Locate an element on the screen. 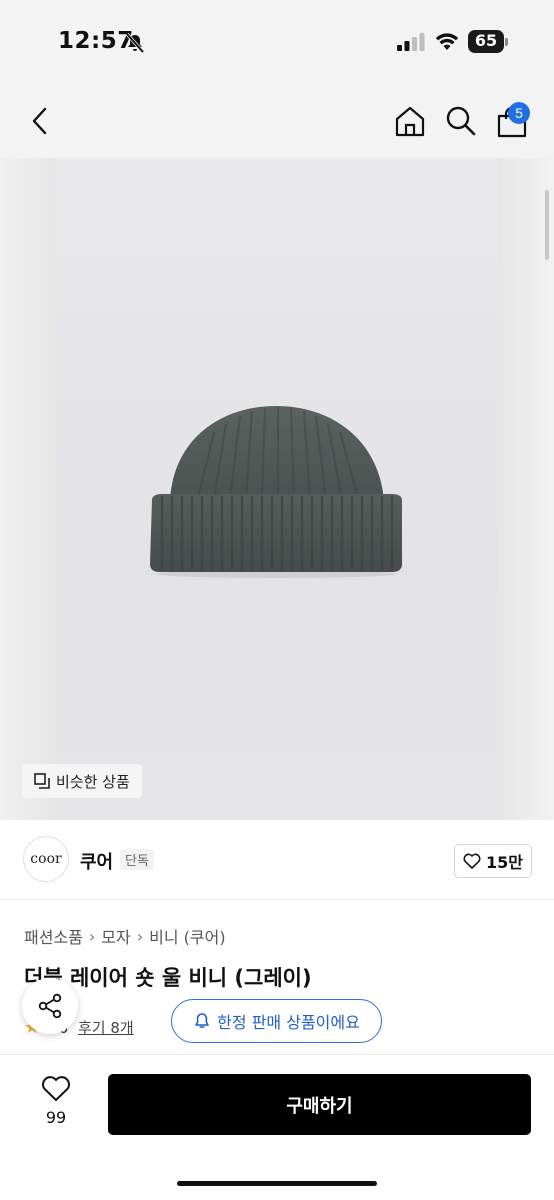 Image resolution: width=554 pixels, height=1200 pixels. status-bar: 12:57 65 is located at coordinates (277, 42).